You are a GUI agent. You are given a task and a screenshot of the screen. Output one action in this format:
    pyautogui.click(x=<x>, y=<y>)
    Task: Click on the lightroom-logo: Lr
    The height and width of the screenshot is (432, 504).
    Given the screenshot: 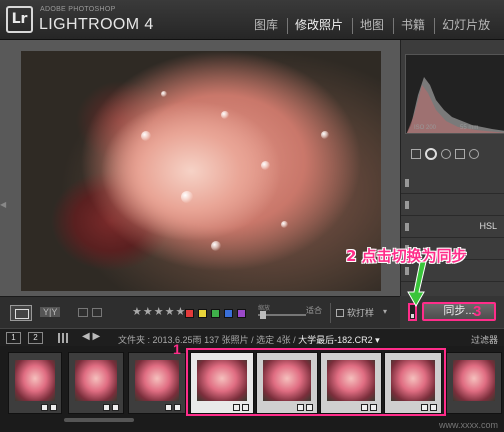 What is the action you would take?
    pyautogui.click(x=19, y=19)
    